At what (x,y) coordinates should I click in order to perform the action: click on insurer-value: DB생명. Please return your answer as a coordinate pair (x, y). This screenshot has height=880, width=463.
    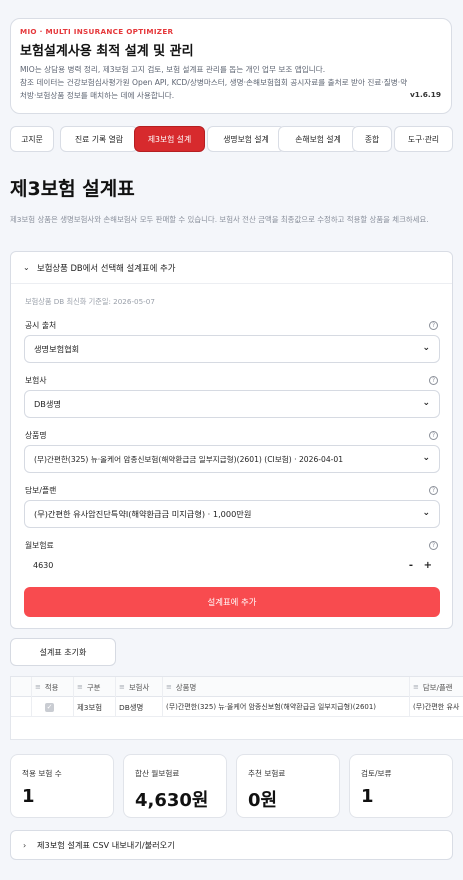
    Looking at the image, I should click on (47, 404).